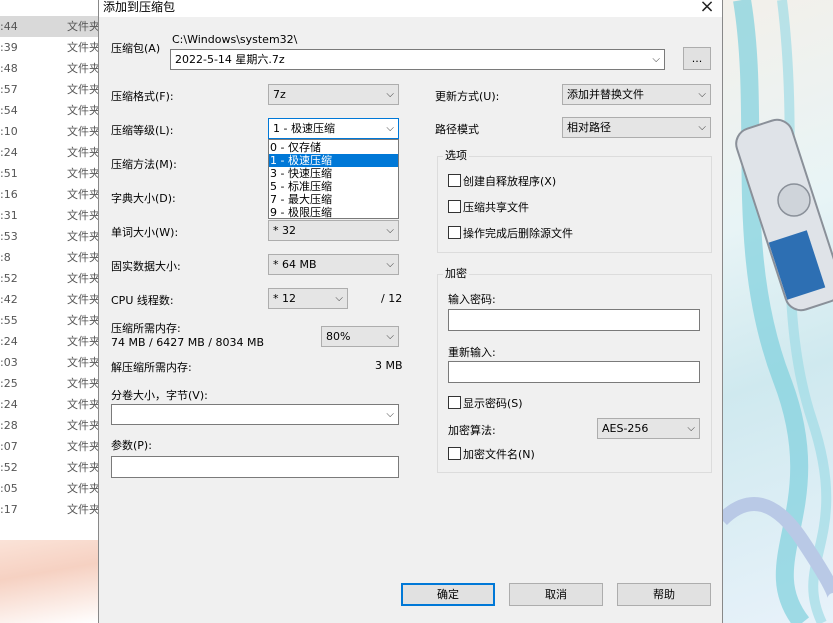 The height and width of the screenshot is (623, 833). Describe the element at coordinates (648, 428) in the screenshot. I see `encrypt-method-select: AES-256 ⌵` at that location.